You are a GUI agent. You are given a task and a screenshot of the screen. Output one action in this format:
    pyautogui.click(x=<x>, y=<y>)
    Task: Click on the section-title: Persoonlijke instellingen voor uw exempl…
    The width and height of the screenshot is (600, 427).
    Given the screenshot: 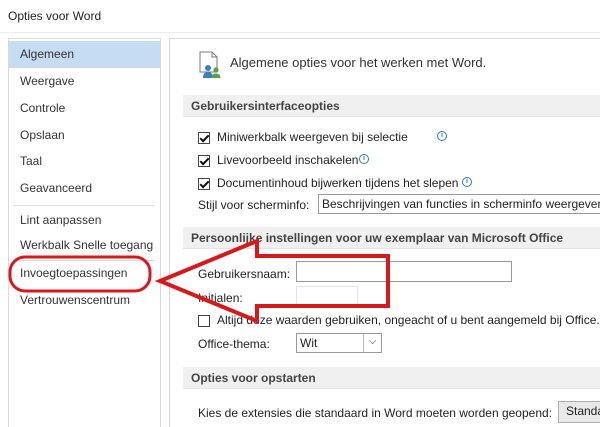 What is the action you would take?
    pyautogui.click(x=377, y=238)
    